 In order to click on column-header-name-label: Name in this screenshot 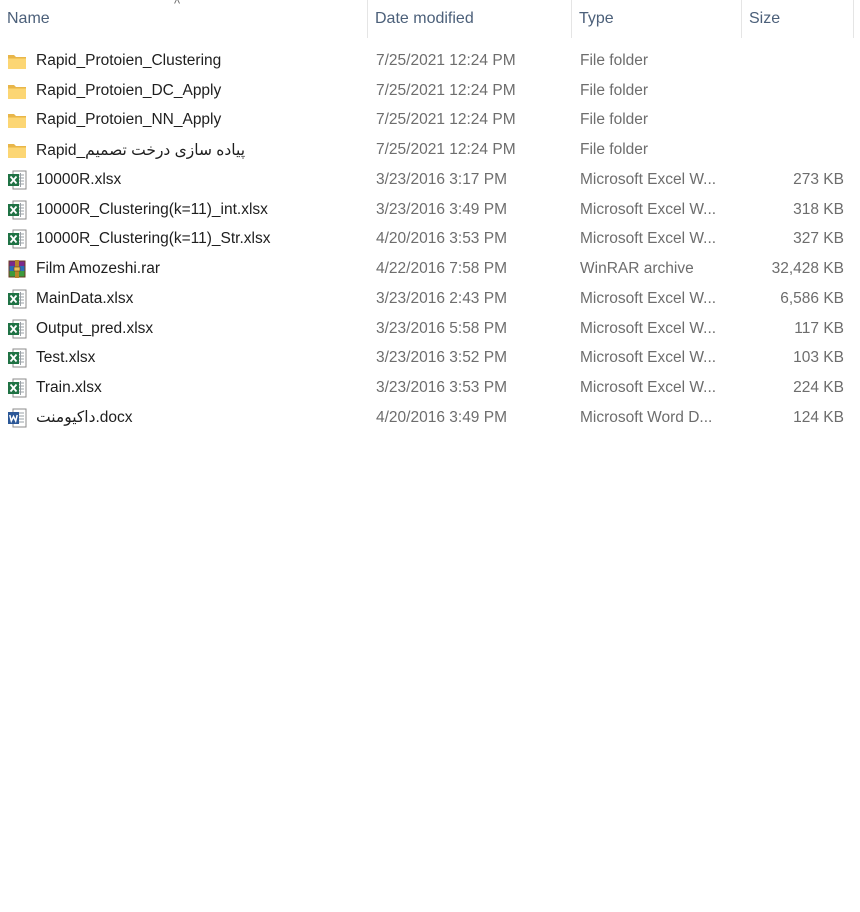, I will do `click(28, 18)`.